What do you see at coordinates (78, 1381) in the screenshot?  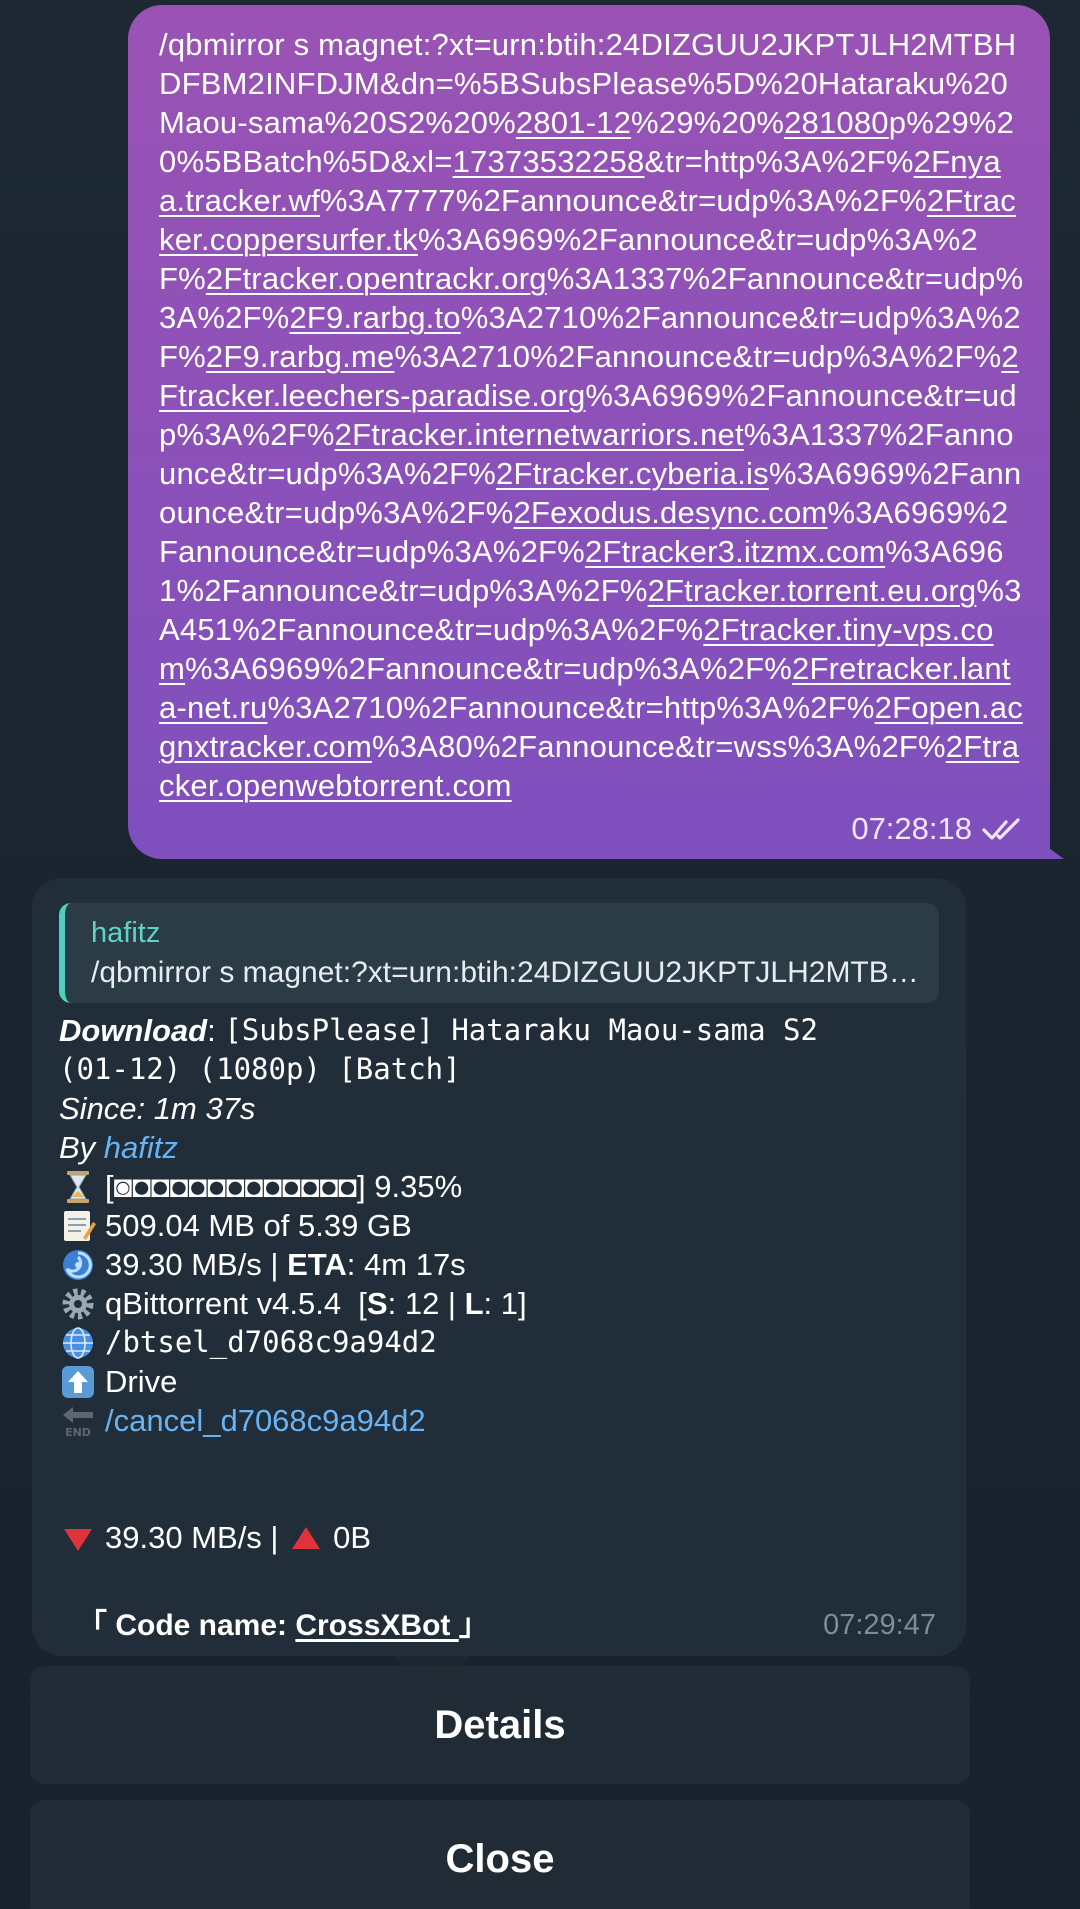 I see `up-arrow-icon` at bounding box center [78, 1381].